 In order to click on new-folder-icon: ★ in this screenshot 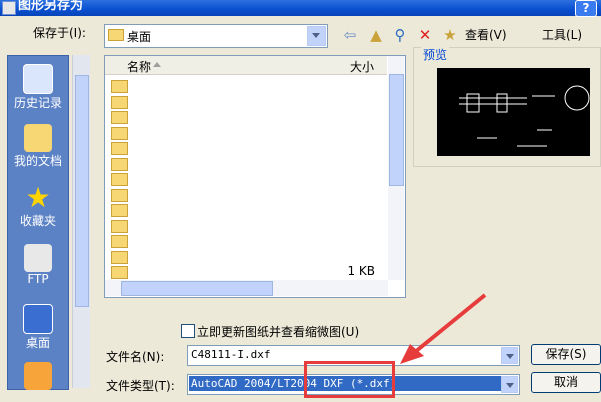, I will do `click(450, 35)`.